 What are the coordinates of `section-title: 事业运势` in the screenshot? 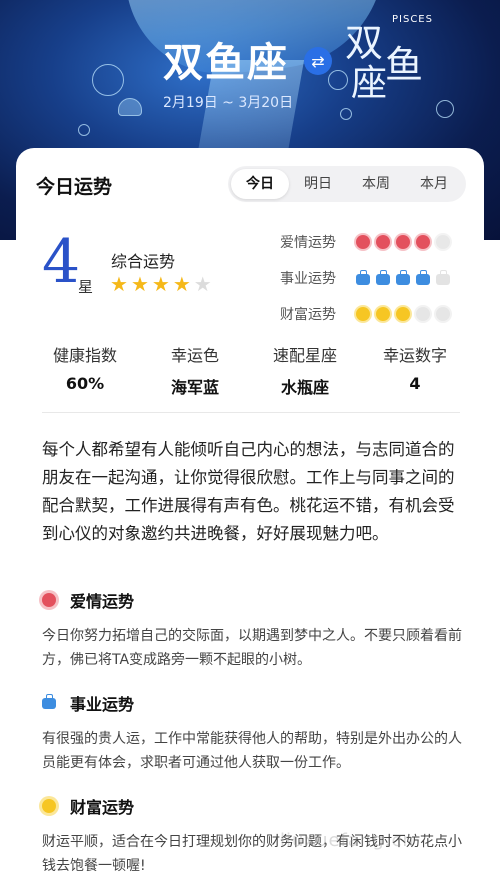 It's located at (102, 704).